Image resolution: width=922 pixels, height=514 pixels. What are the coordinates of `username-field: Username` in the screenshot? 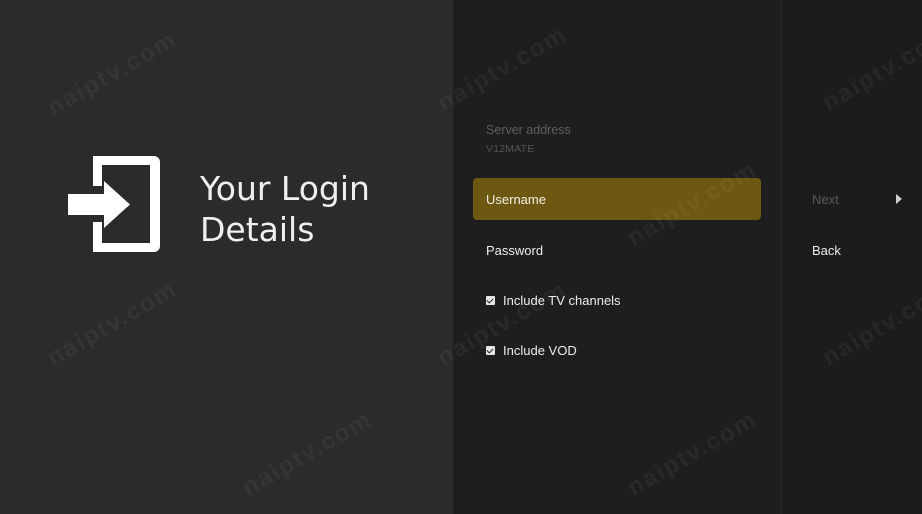 It's located at (617, 199).